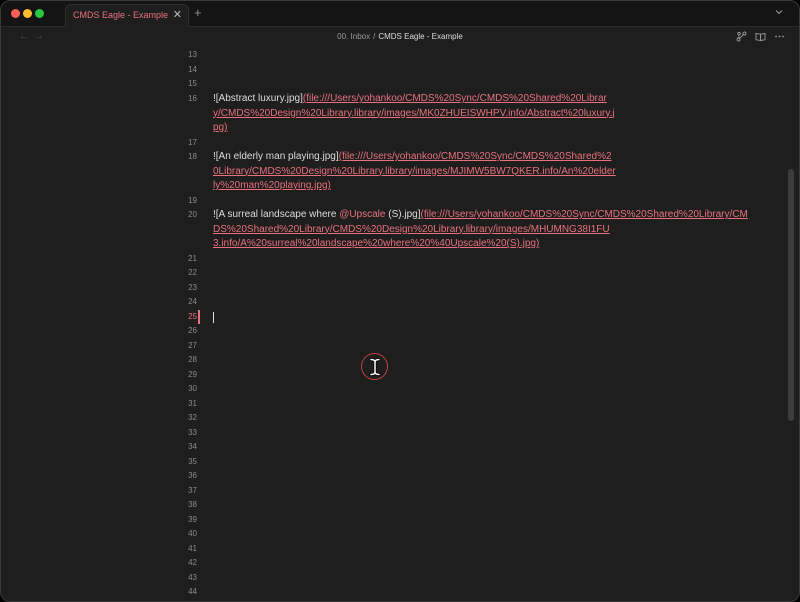  What do you see at coordinates (192, 548) in the screenshot?
I see `line-number: 41` at bounding box center [192, 548].